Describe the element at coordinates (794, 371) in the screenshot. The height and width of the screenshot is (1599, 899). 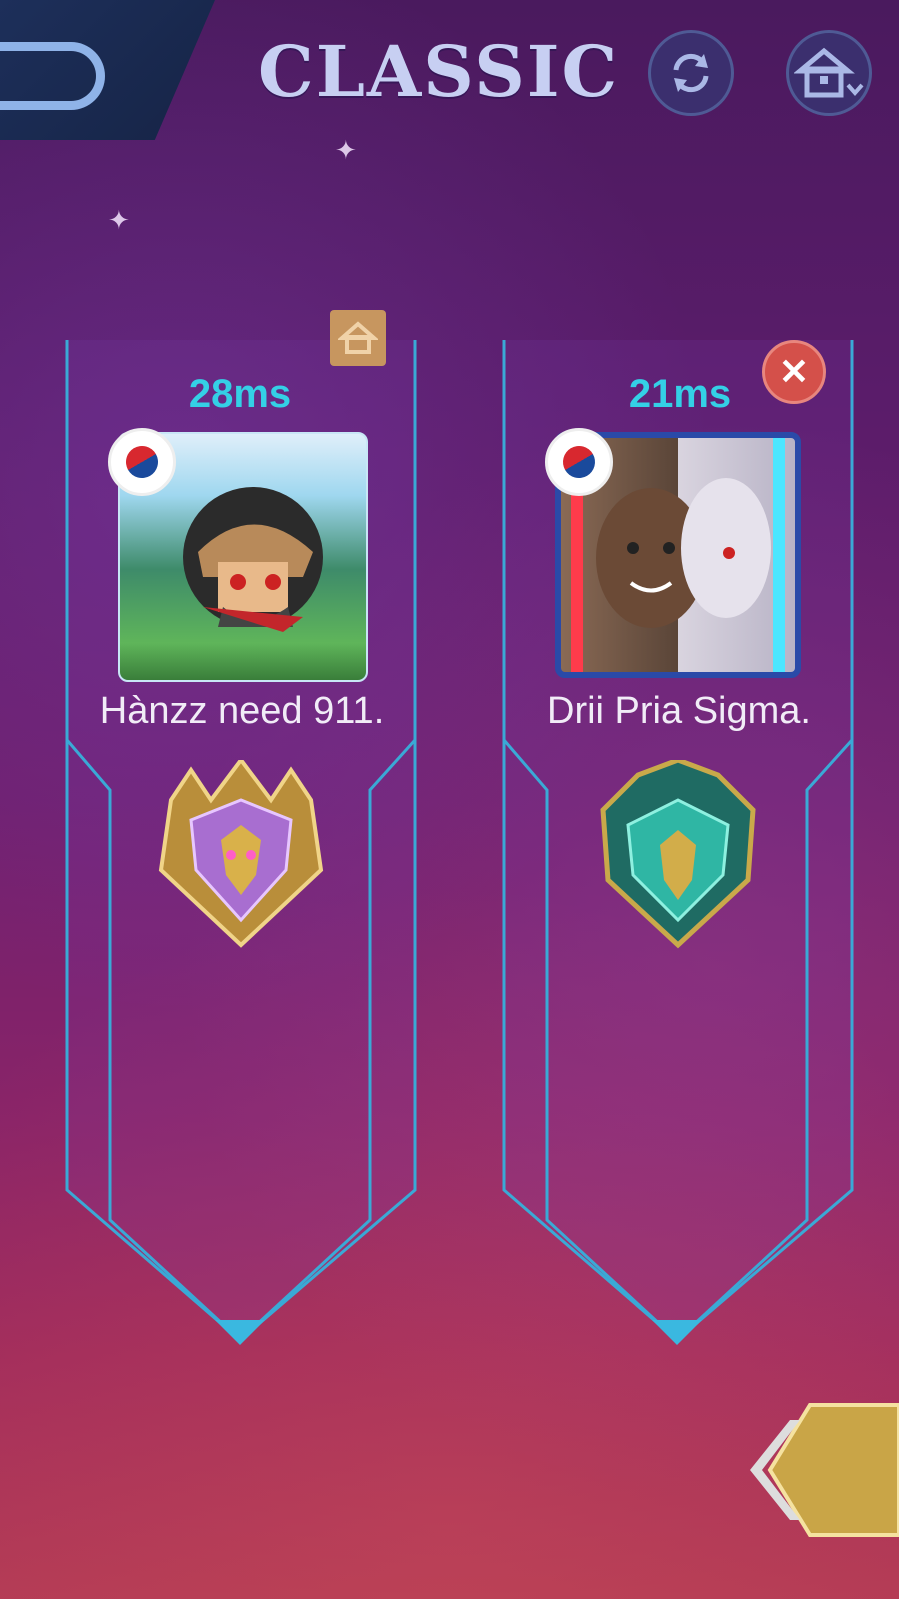
I see `close-icon: ✕` at that location.